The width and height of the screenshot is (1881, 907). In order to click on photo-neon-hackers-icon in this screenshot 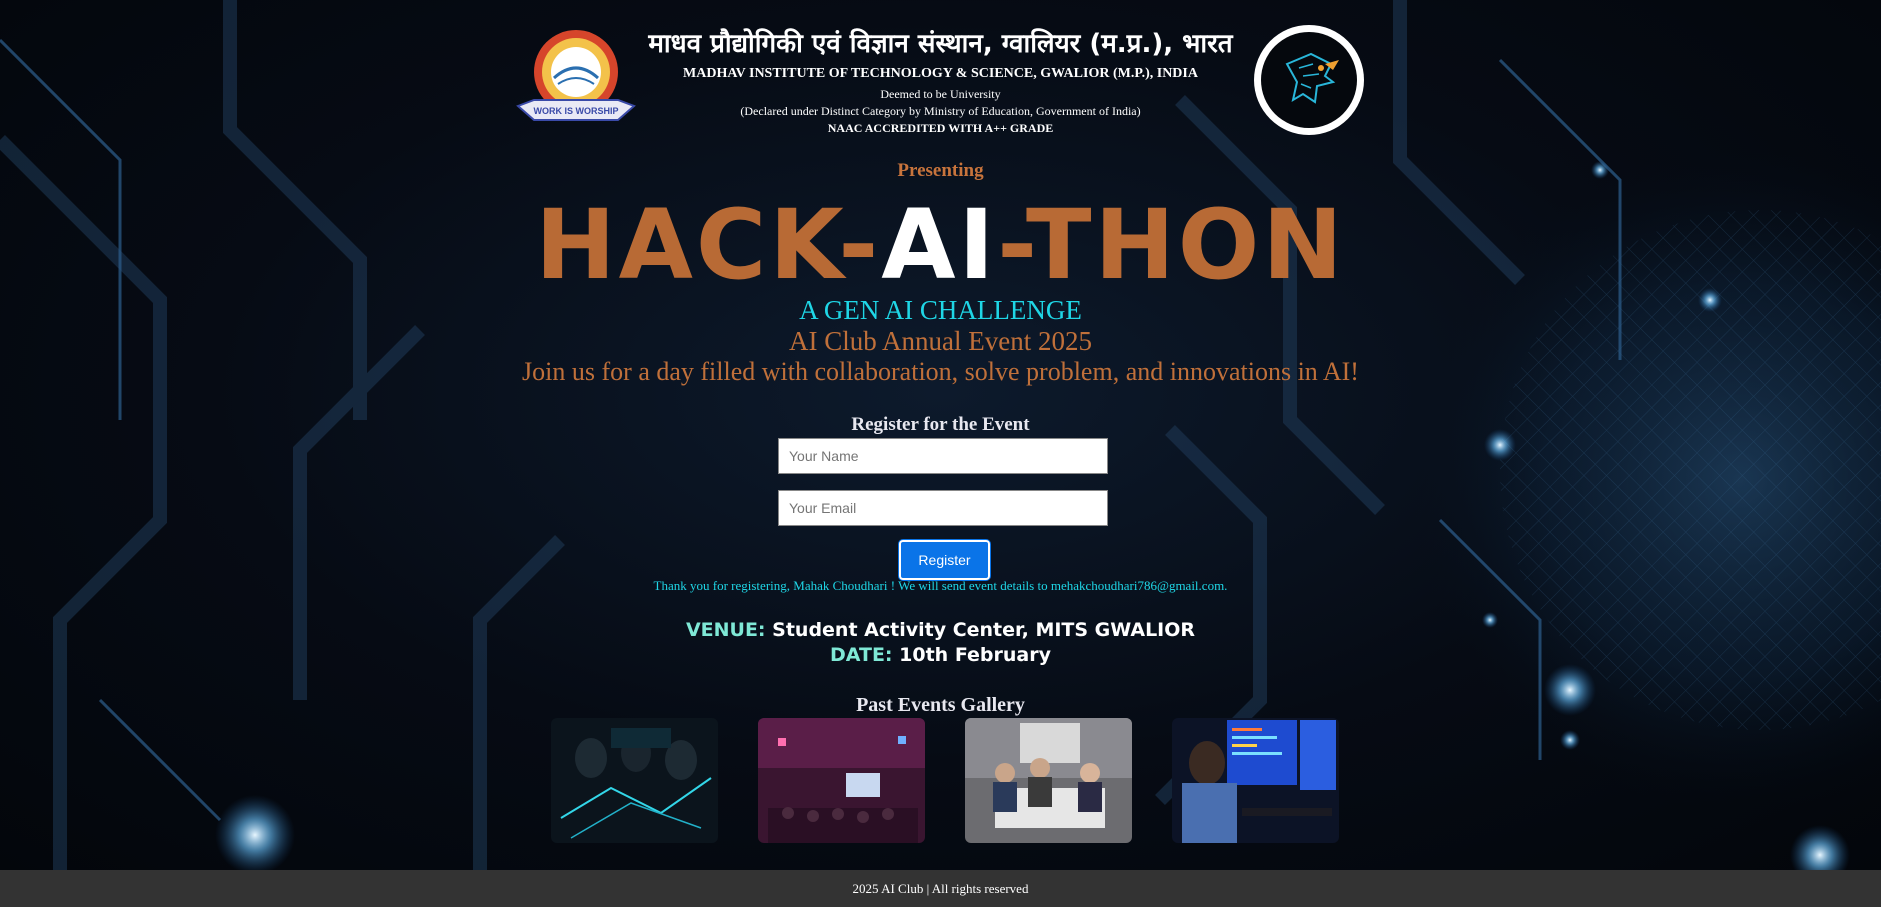, I will do `click(634, 780)`.